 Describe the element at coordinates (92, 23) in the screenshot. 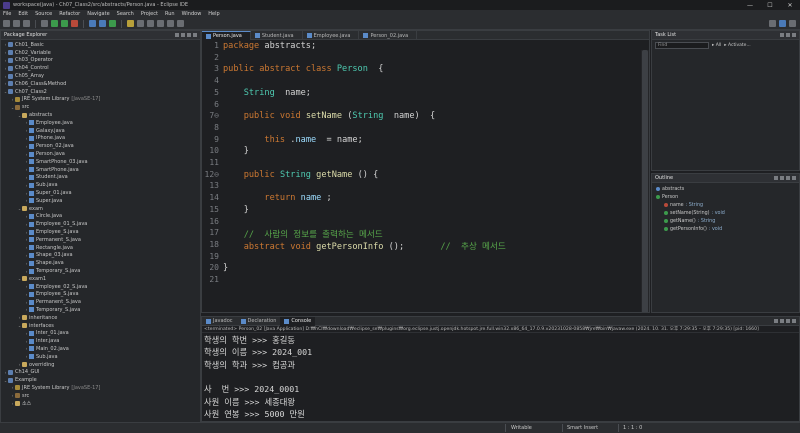

I see `new-java-project-icon` at that location.